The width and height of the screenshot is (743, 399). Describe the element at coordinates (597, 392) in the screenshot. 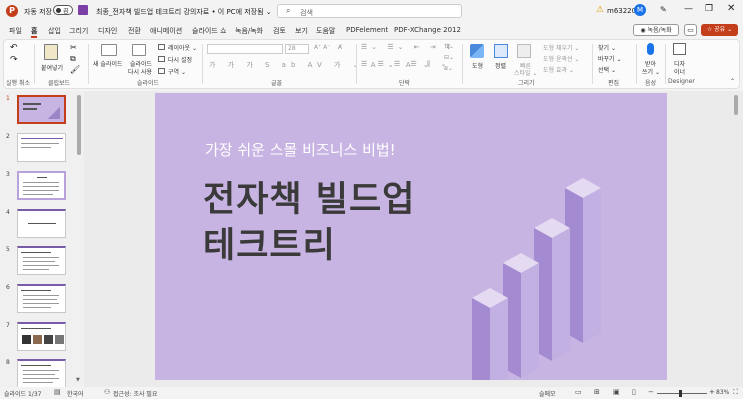

I see `slide-sorter-icon: ⊞` at that location.